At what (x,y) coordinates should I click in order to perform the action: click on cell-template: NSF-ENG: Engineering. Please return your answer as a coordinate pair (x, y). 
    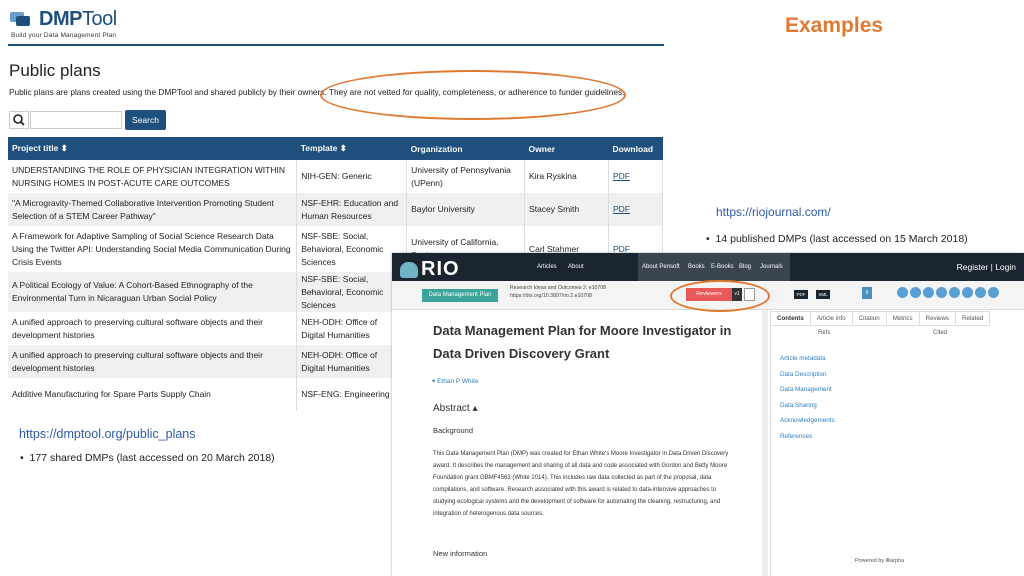
    Looking at the image, I should click on (352, 394).